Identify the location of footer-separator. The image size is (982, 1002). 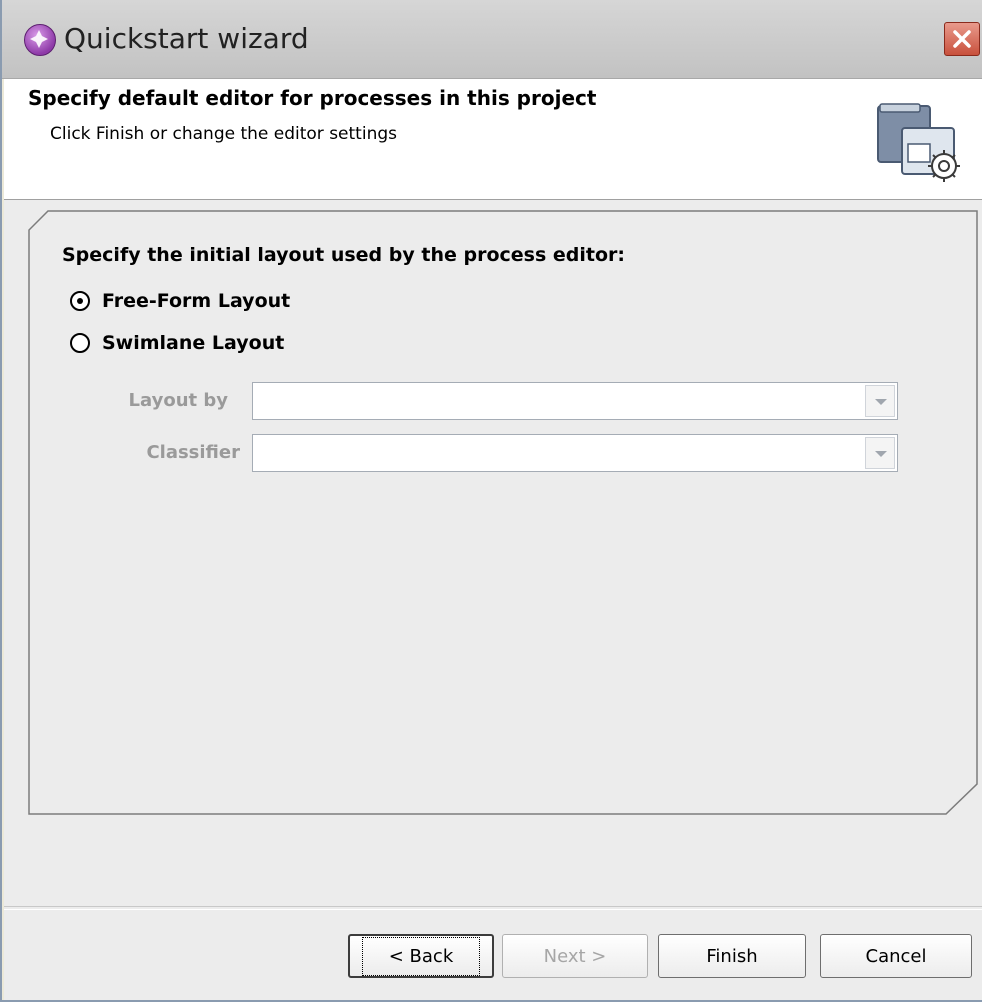
(493, 908).